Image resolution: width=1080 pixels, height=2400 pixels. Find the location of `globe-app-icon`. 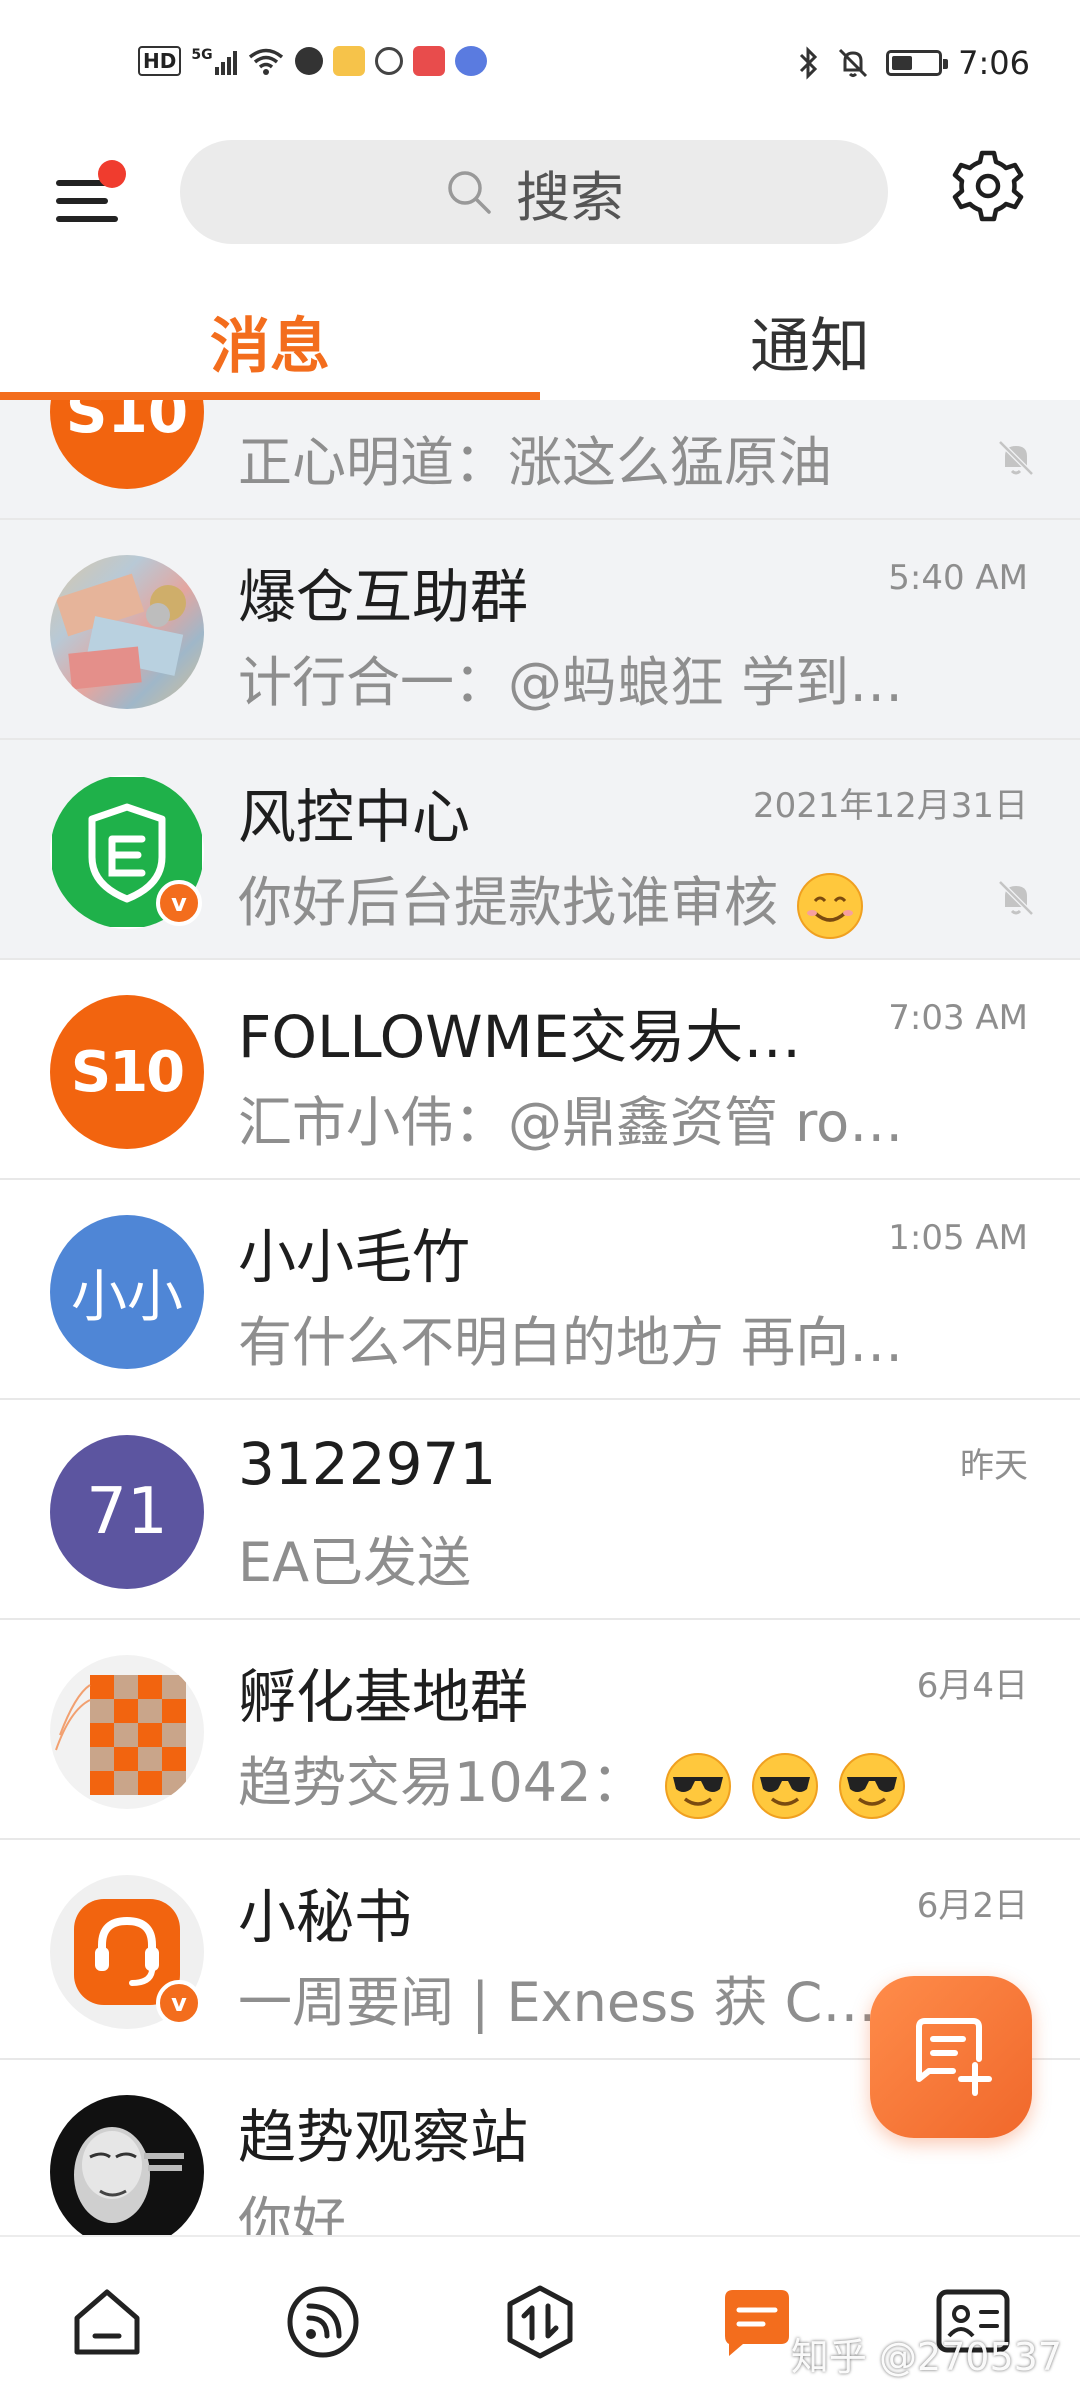

globe-app-icon is located at coordinates (308, 61).